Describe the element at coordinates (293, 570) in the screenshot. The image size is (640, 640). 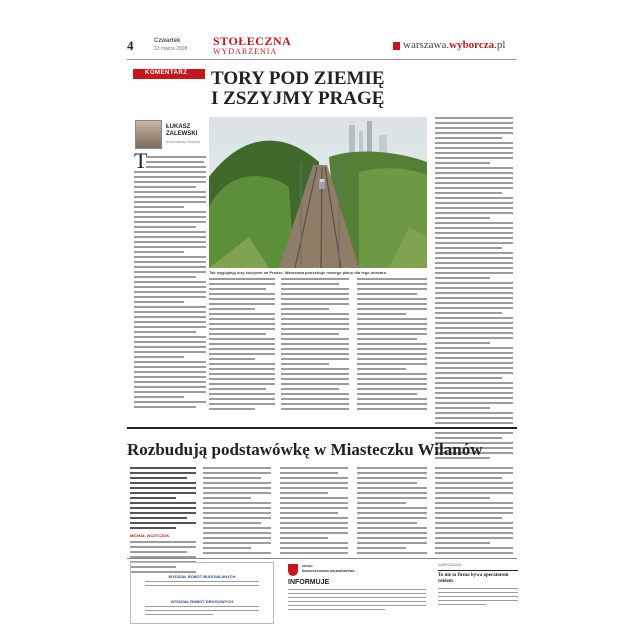
I see `coat-of-arms-icon` at that location.